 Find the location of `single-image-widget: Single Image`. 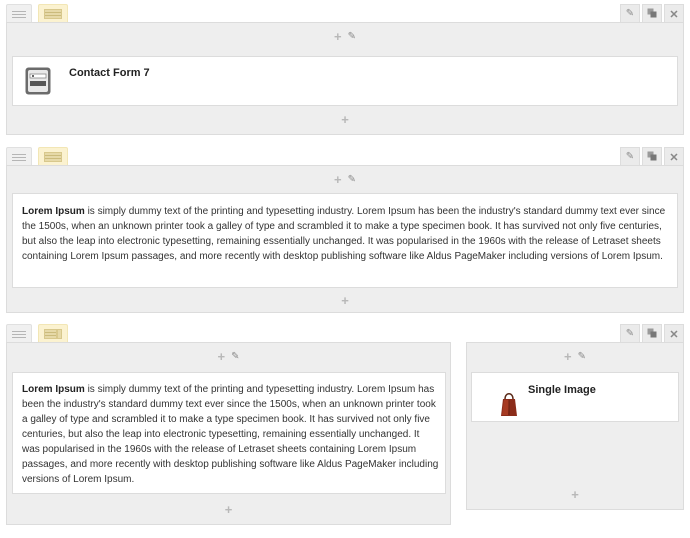

single-image-widget: Single Image is located at coordinates (575, 397).